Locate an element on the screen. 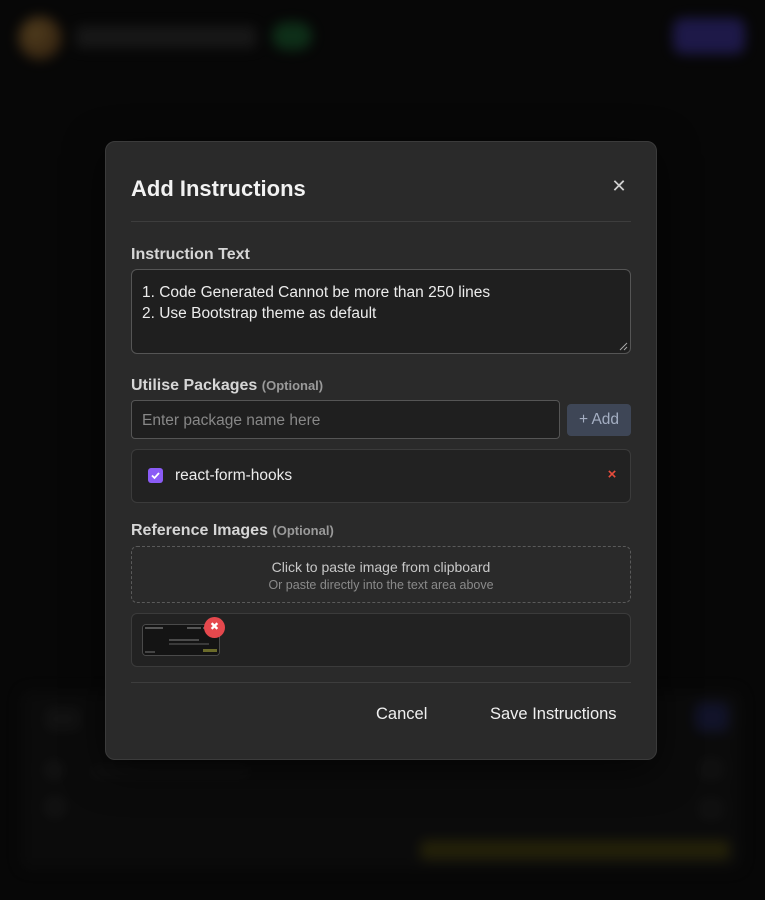 The height and width of the screenshot is (900, 765). reference-images-list: ✖ is located at coordinates (381, 640).